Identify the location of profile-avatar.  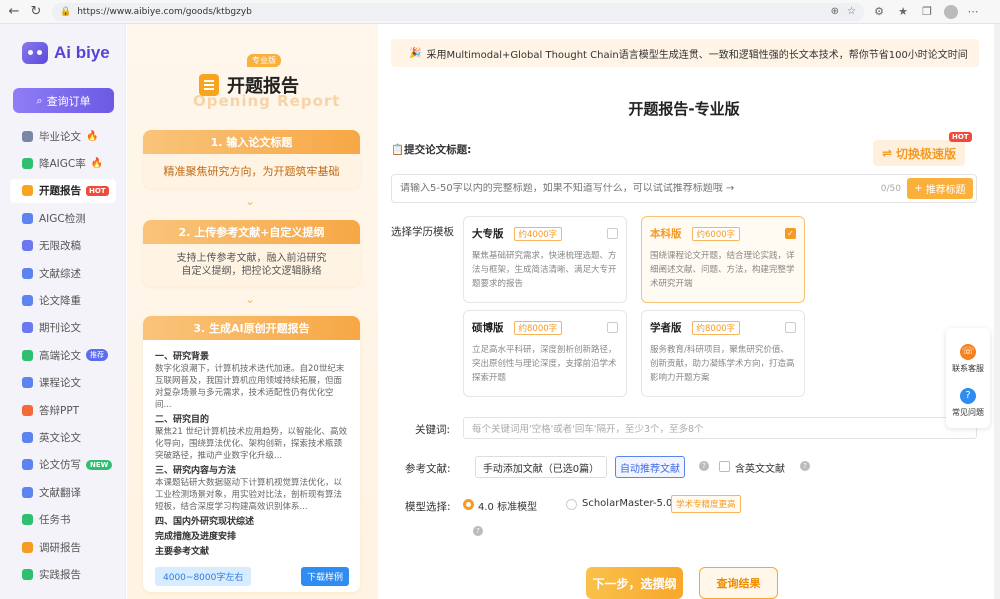
(951, 11).